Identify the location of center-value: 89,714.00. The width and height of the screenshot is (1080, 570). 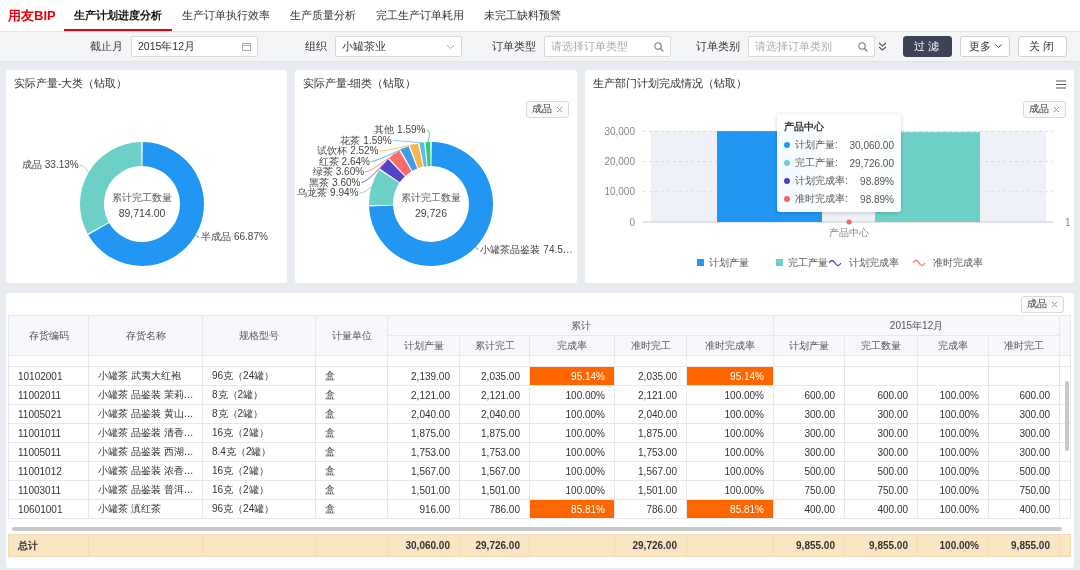
(142, 213).